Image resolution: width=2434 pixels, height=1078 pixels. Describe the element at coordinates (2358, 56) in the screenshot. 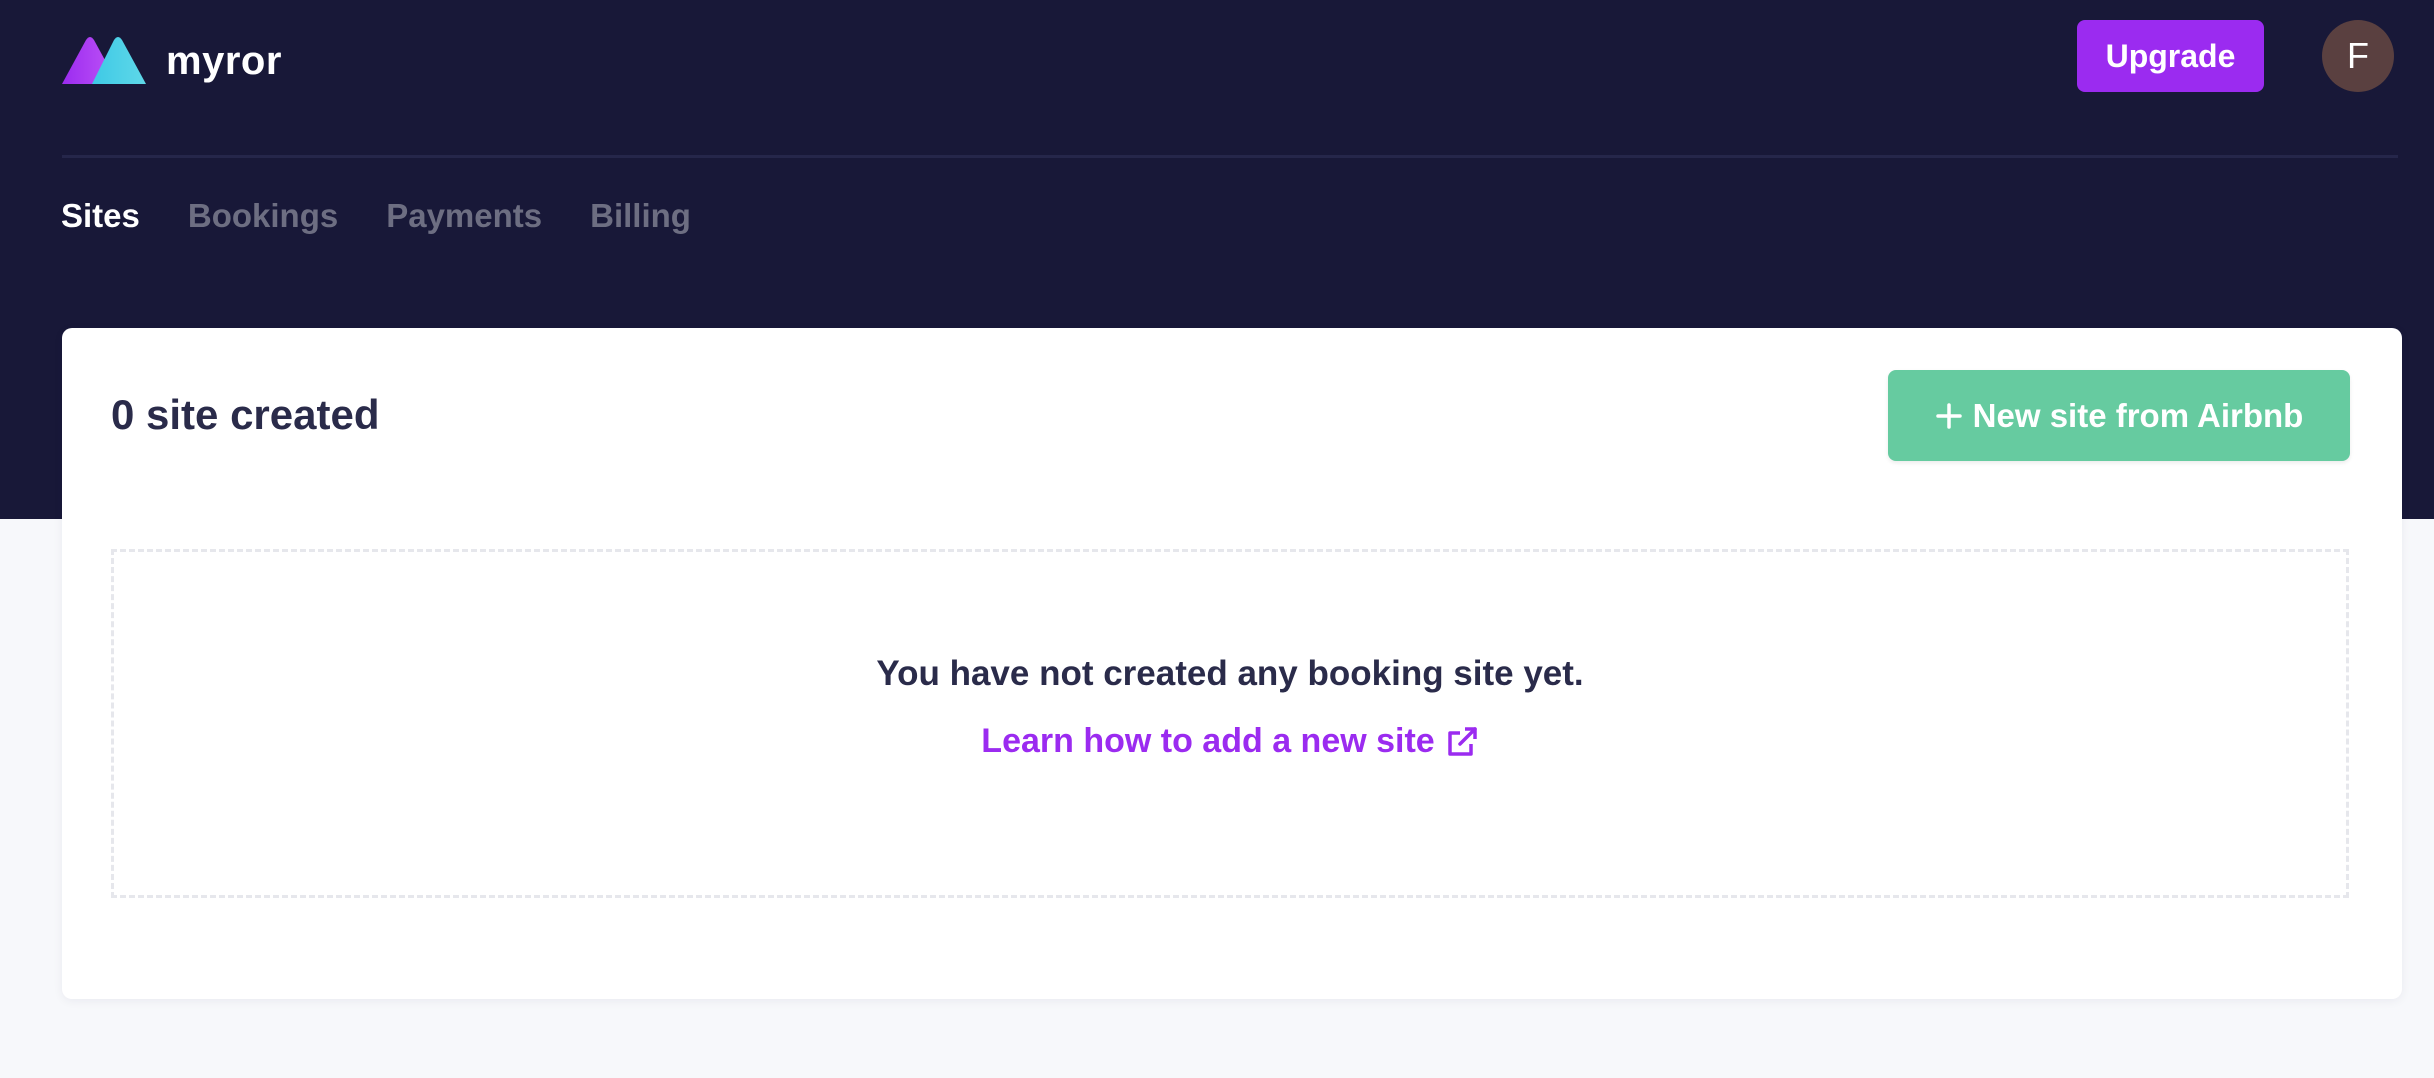

I see `avatar: F` at that location.